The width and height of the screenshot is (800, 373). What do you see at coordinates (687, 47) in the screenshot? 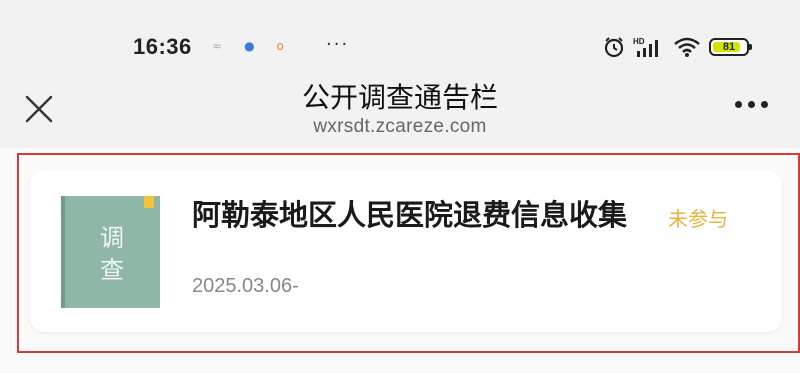
I see `wifi-icon` at bounding box center [687, 47].